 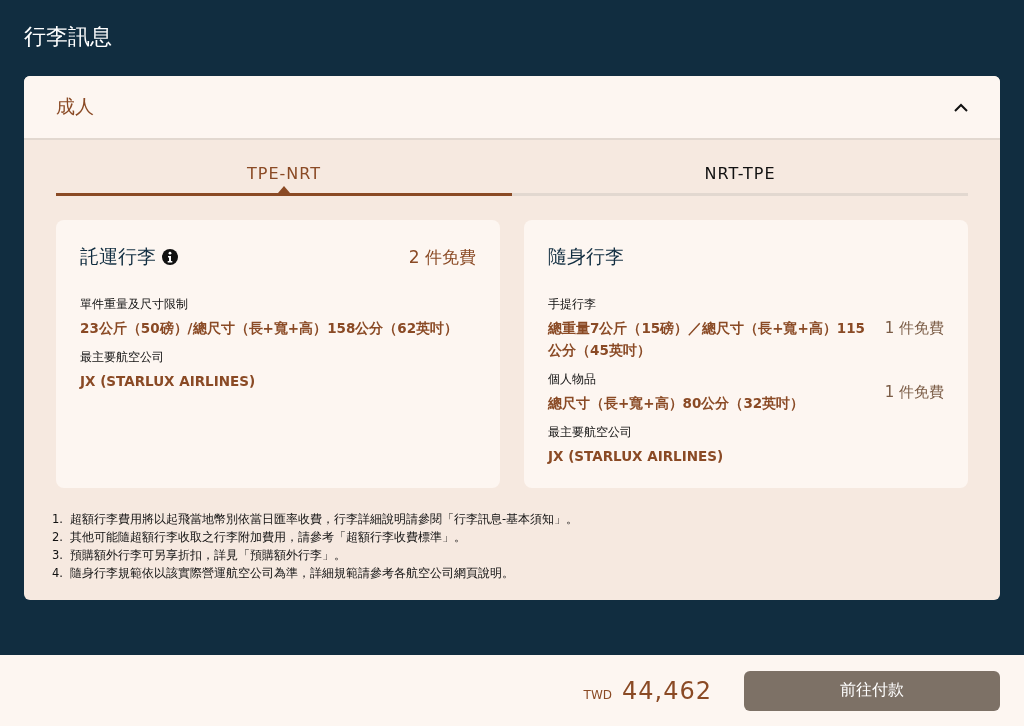 What do you see at coordinates (284, 180) in the screenshot?
I see `tab: TPE-NRT` at bounding box center [284, 180].